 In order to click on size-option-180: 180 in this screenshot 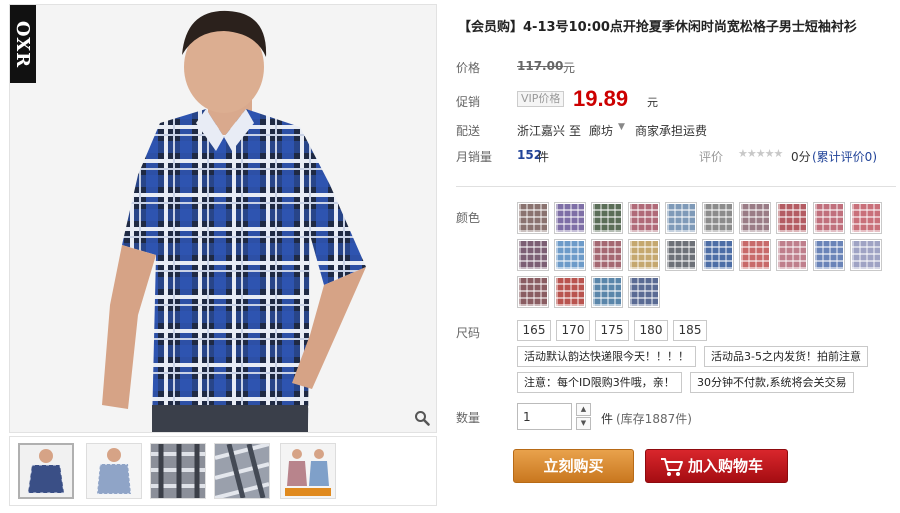, I will do `click(651, 330)`.